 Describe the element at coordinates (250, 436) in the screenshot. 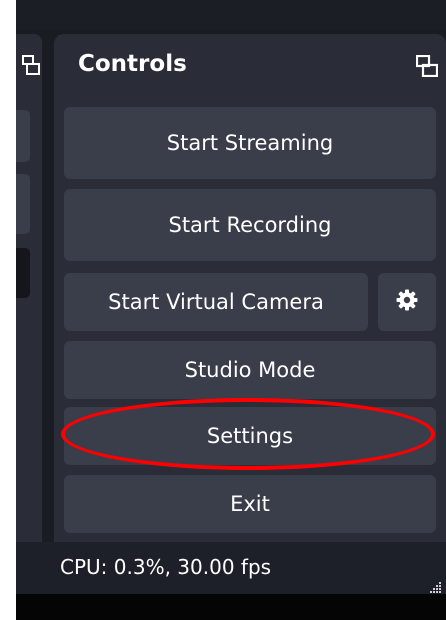

I see `settings-button: Settings` at that location.